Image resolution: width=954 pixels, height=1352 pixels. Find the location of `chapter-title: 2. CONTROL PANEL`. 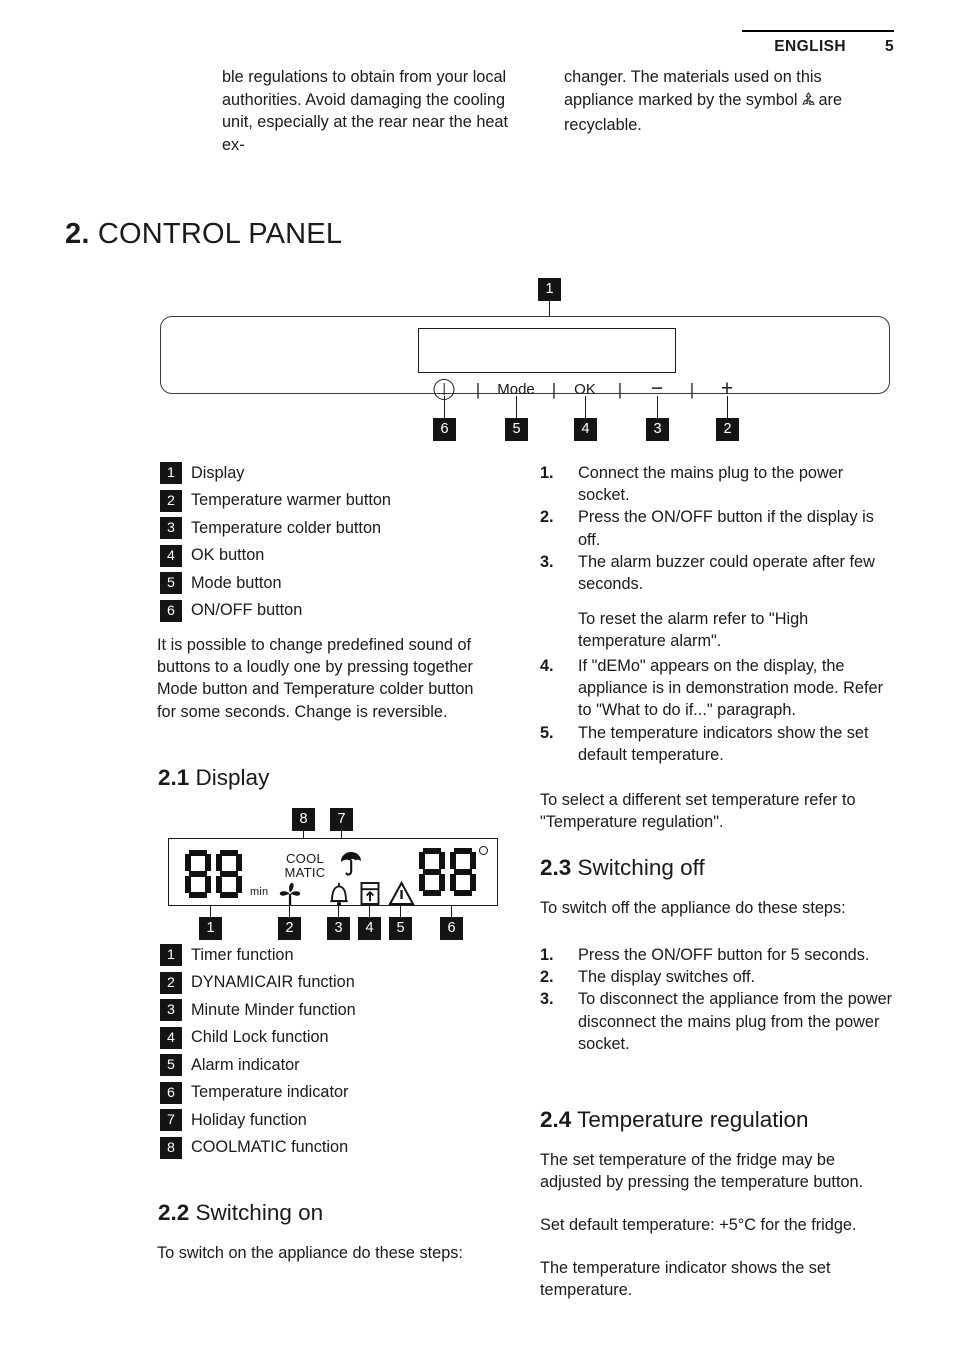

chapter-title: 2. CONTROL PANEL is located at coordinates (203, 234).